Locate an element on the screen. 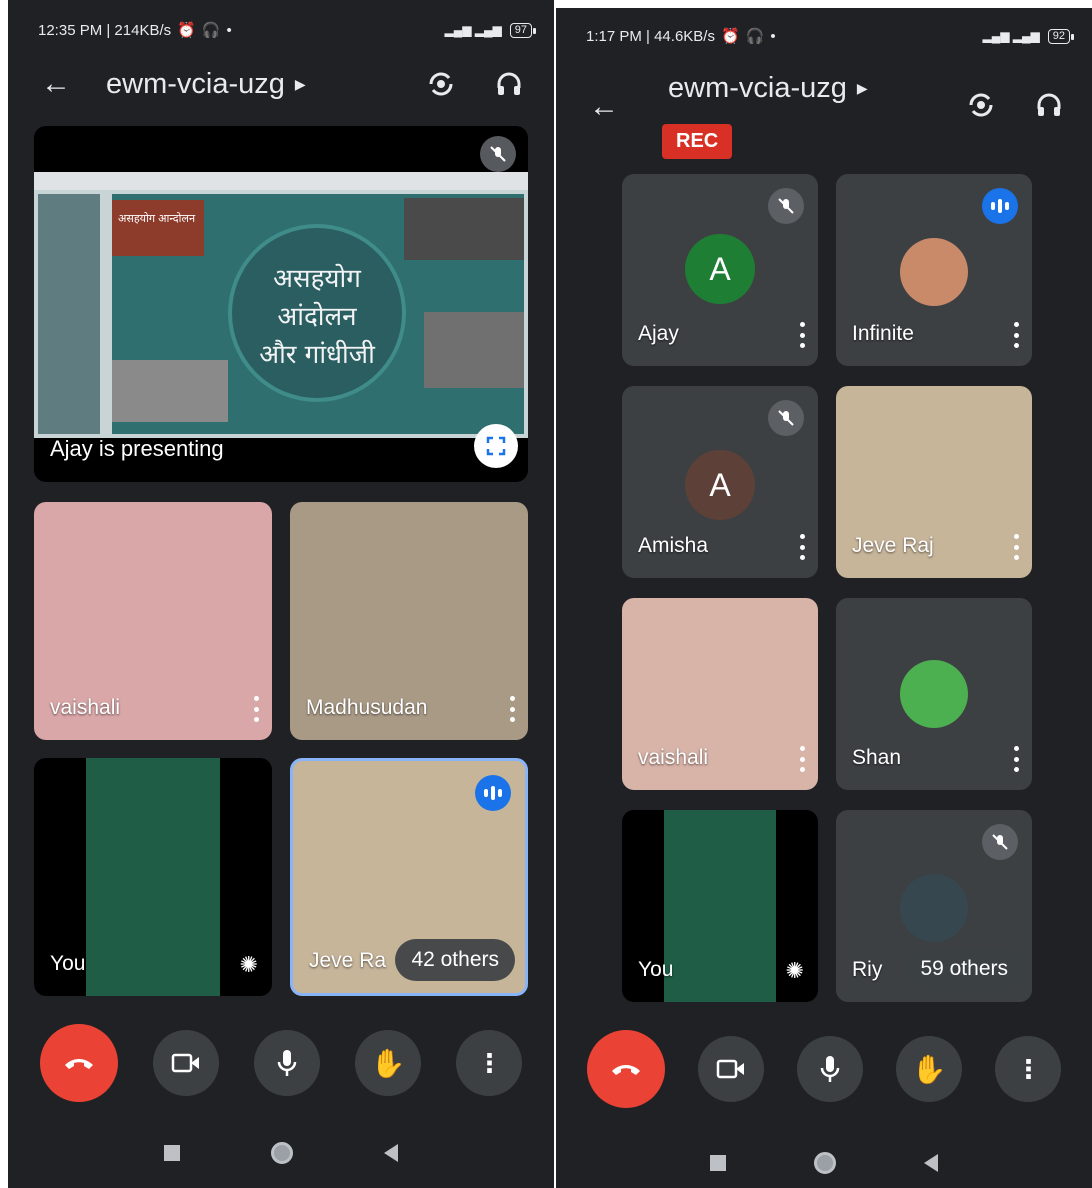  participant-tile: Riy 59 others is located at coordinates (934, 906).